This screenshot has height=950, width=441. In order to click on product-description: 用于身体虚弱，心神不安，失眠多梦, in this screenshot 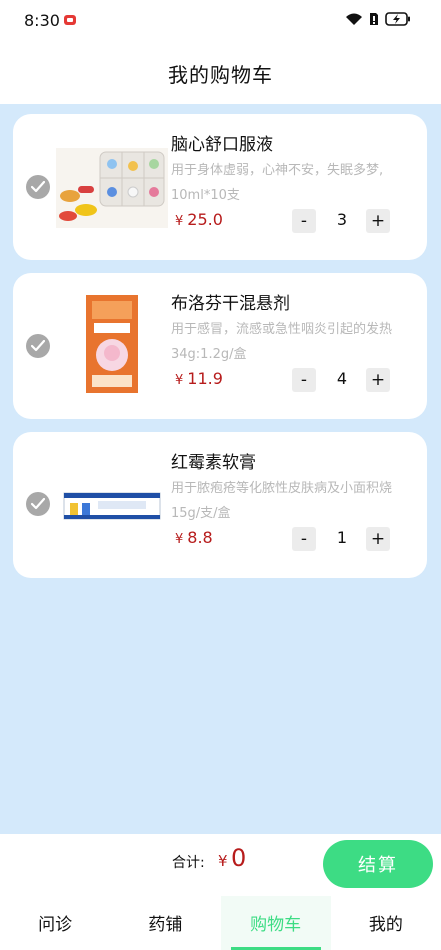, I will do `click(277, 170)`.